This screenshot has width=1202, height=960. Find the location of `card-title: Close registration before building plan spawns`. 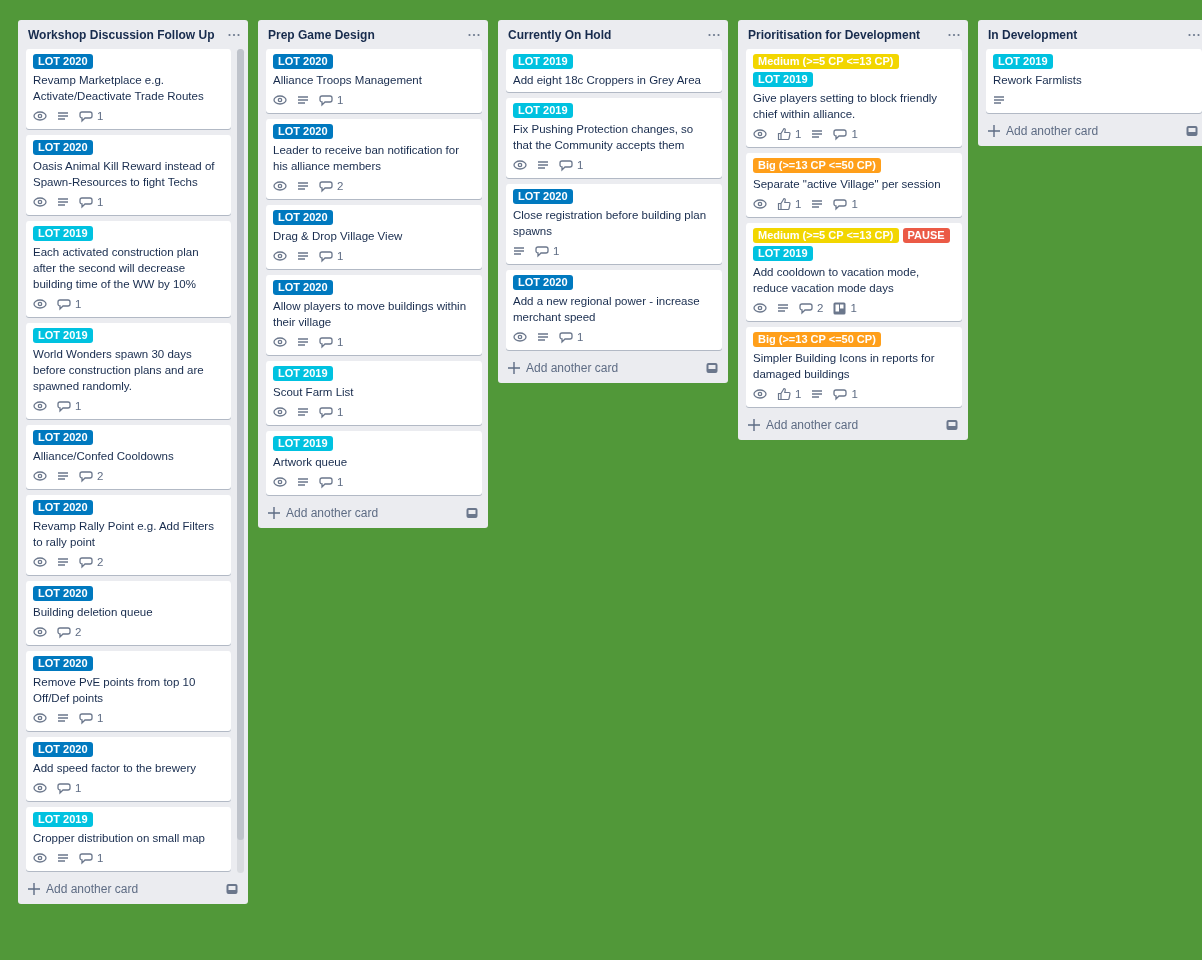

card-title: Close registration before building plan spawns is located at coordinates (610, 223).